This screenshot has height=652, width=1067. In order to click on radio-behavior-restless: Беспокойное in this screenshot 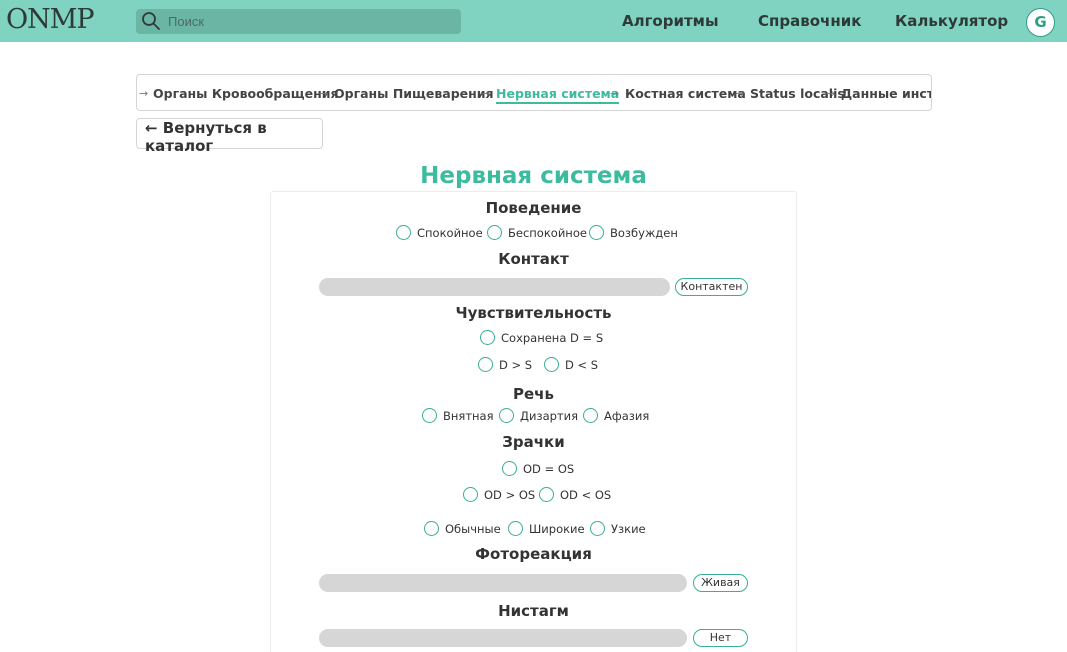, I will do `click(537, 232)`.